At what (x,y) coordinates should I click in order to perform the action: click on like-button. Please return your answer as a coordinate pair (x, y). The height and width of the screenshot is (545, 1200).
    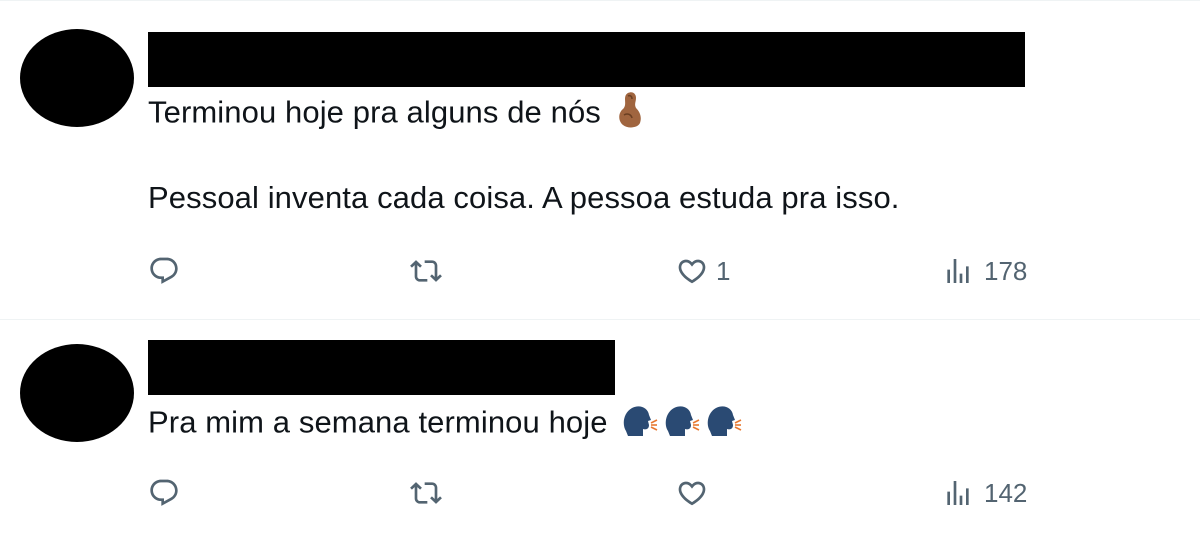
    Looking at the image, I should click on (696, 493).